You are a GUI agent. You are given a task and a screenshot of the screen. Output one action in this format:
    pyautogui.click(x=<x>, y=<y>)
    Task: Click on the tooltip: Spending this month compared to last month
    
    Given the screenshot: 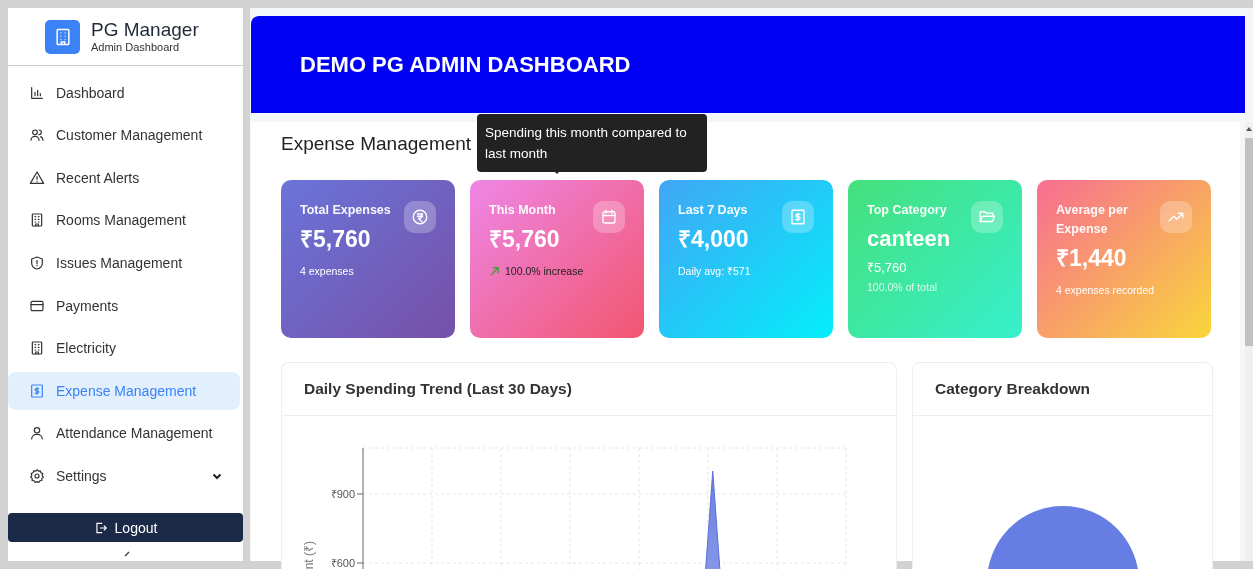 What is the action you would take?
    pyautogui.click(x=592, y=143)
    